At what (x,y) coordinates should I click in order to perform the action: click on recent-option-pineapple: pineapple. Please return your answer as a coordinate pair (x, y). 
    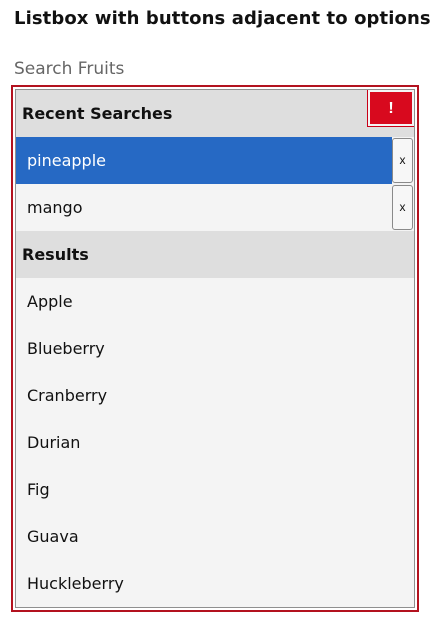
    Looking at the image, I should click on (204, 160).